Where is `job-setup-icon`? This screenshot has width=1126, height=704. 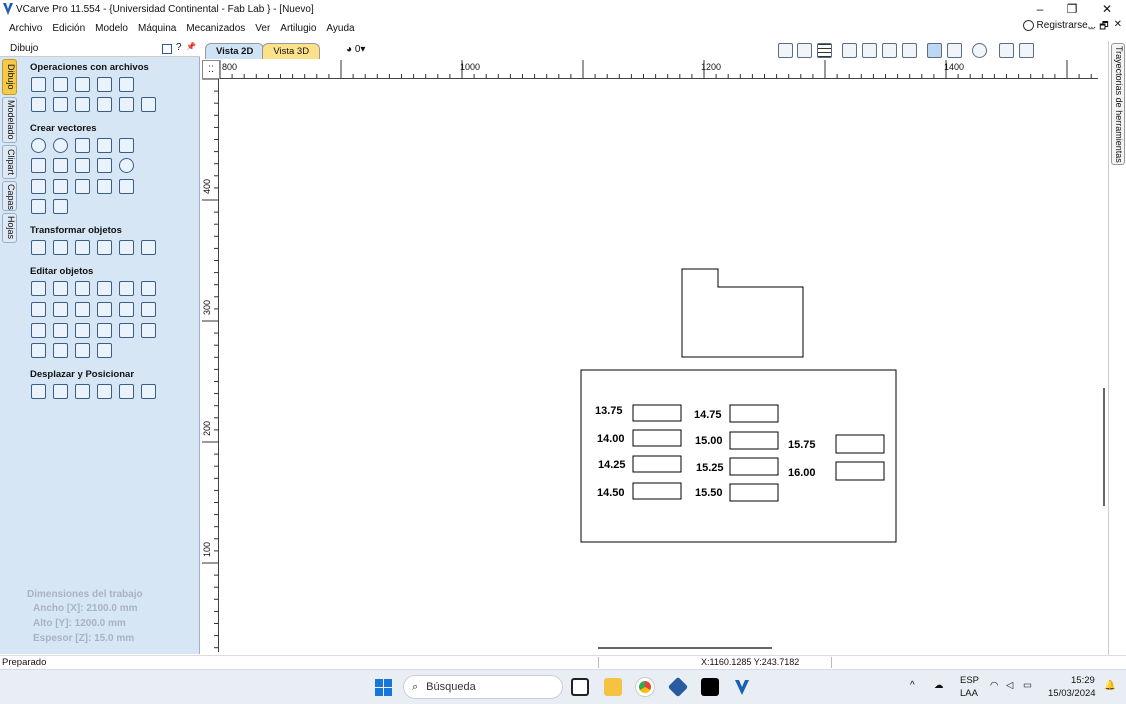
job-setup-icon is located at coordinates (38, 104).